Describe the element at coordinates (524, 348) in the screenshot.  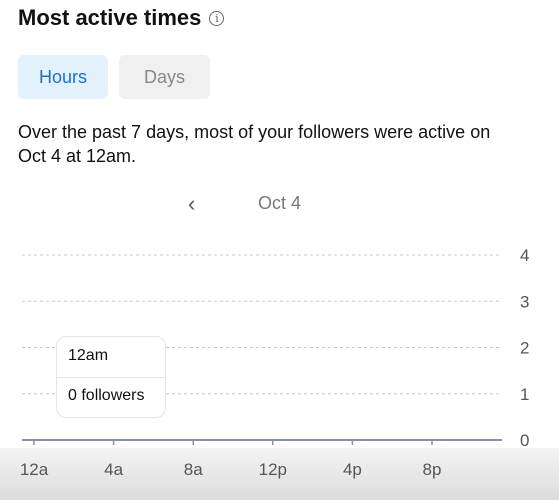
I see `y-tick-label: 2` at that location.